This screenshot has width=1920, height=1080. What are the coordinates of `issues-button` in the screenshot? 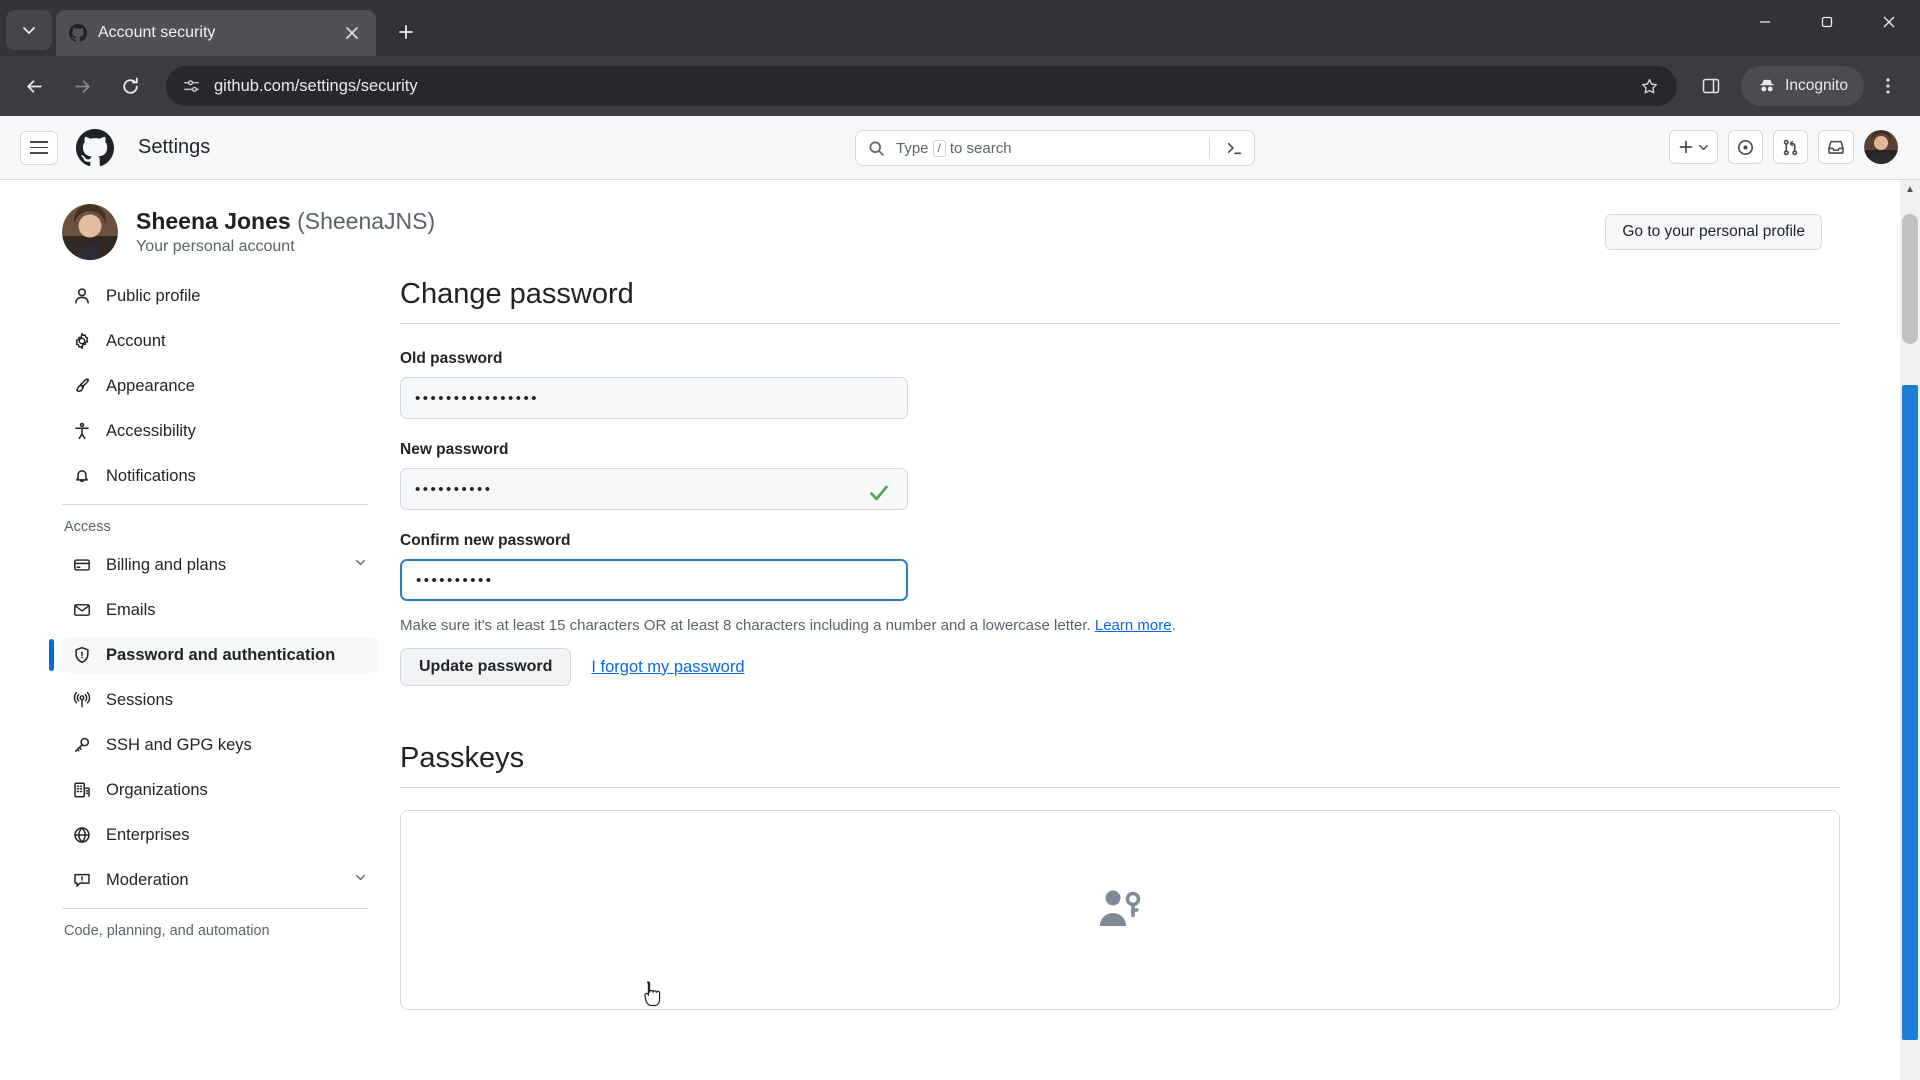 It's located at (1745, 147).